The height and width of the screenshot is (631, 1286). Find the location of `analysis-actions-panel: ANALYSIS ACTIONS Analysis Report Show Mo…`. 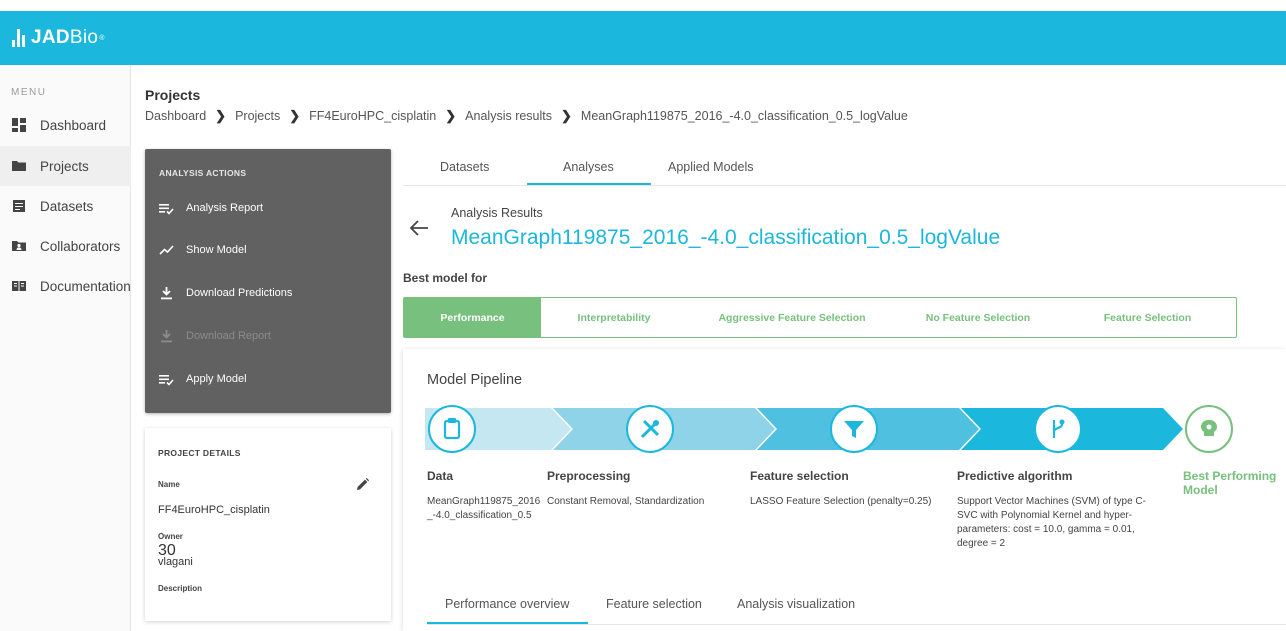

analysis-actions-panel: ANALYSIS ACTIONS Analysis Report Show Mo… is located at coordinates (268, 281).